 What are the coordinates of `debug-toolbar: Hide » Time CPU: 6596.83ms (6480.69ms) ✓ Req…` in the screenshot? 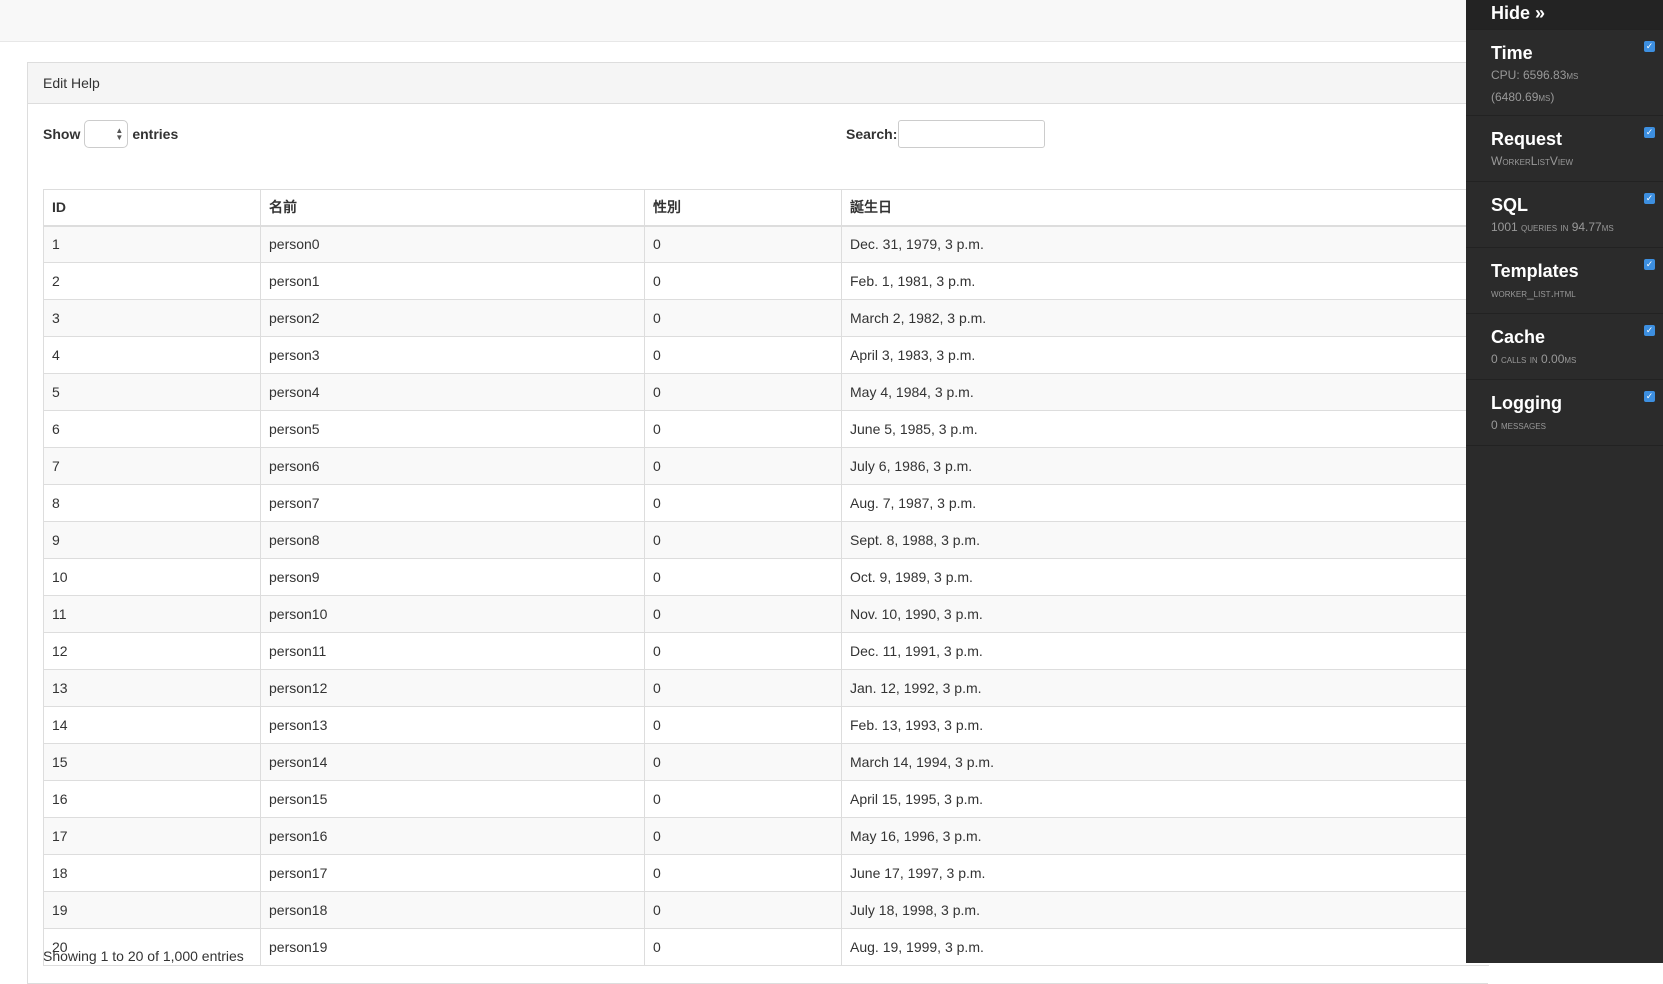 It's located at (1564, 481).